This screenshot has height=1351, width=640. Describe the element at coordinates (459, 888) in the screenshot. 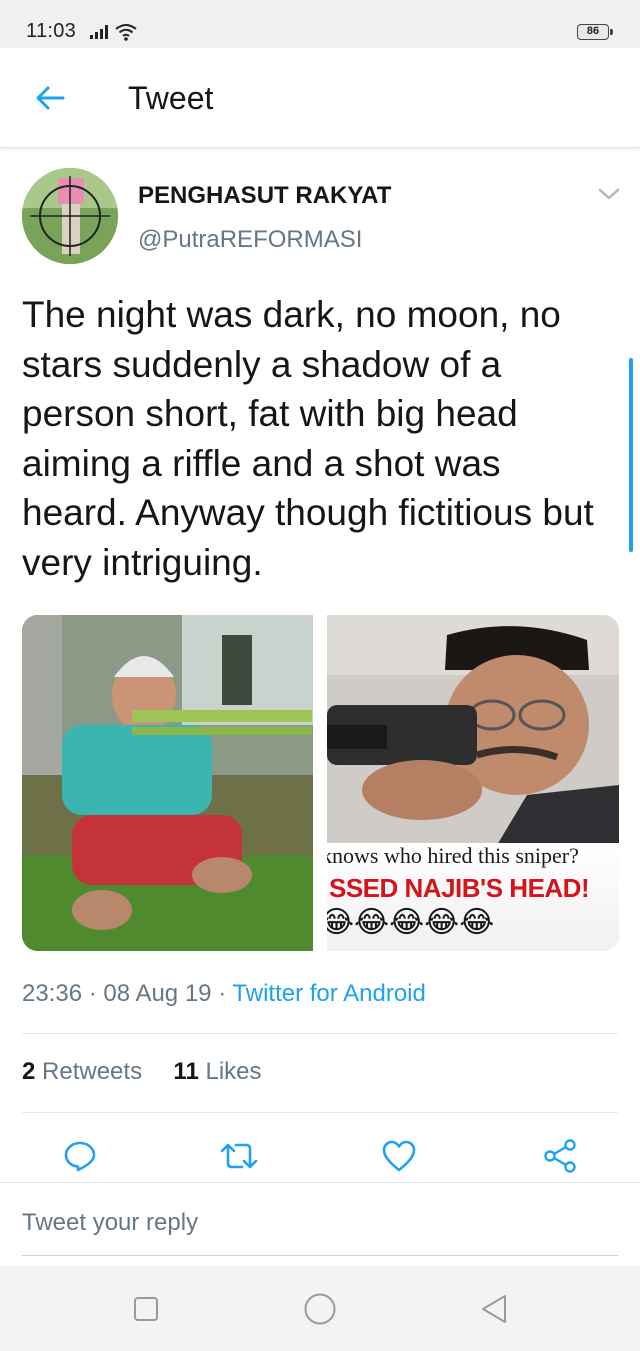

I see `media-caption-headline: SSED NAJIB'S HEAD!` at that location.